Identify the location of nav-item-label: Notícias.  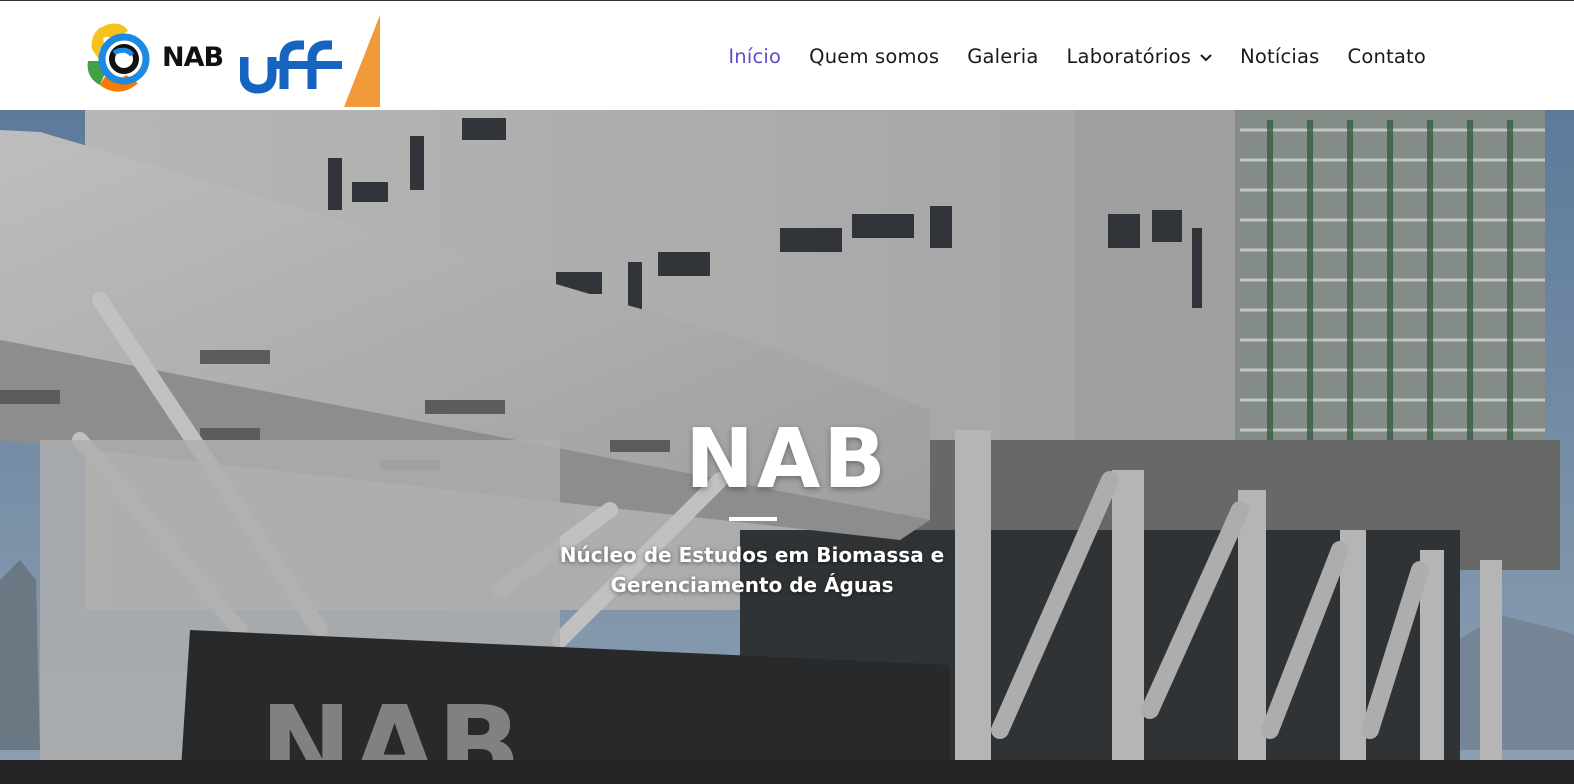
(1280, 56).